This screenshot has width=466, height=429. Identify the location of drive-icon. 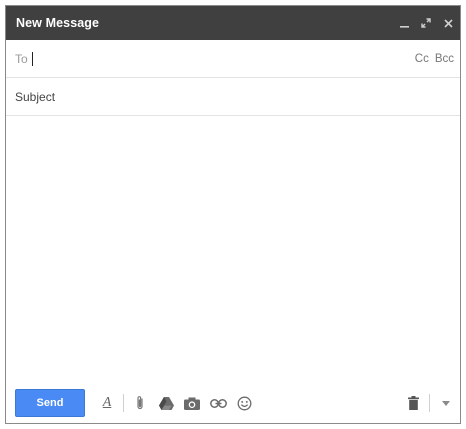
(166, 403).